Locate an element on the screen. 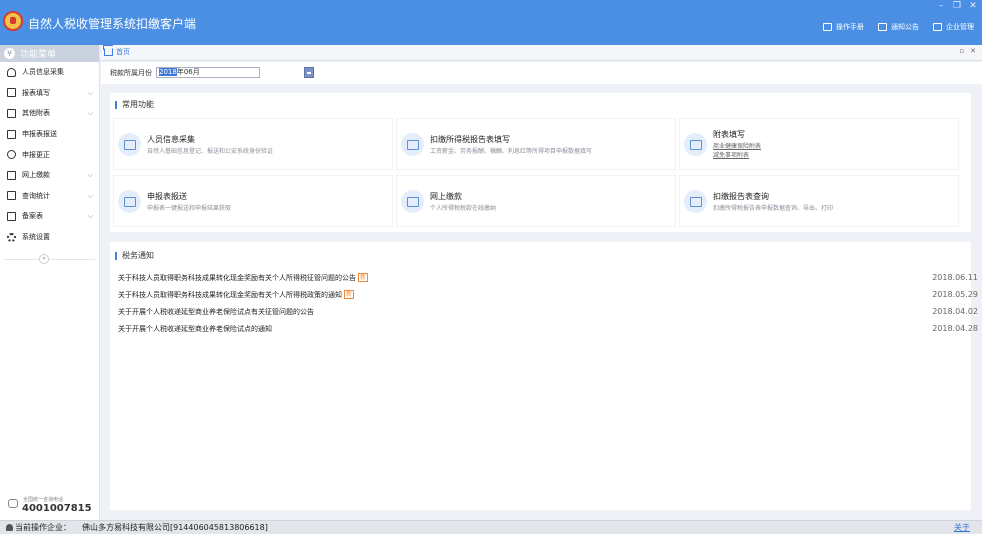 Image resolution: width=982 pixels, height=534 pixels. online-pay-icon is located at coordinates (412, 201).